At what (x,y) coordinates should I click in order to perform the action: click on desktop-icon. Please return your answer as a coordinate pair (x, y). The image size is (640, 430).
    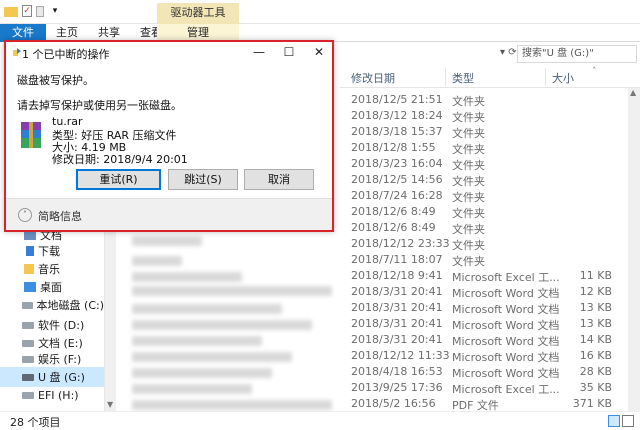
    Looking at the image, I should click on (30, 287).